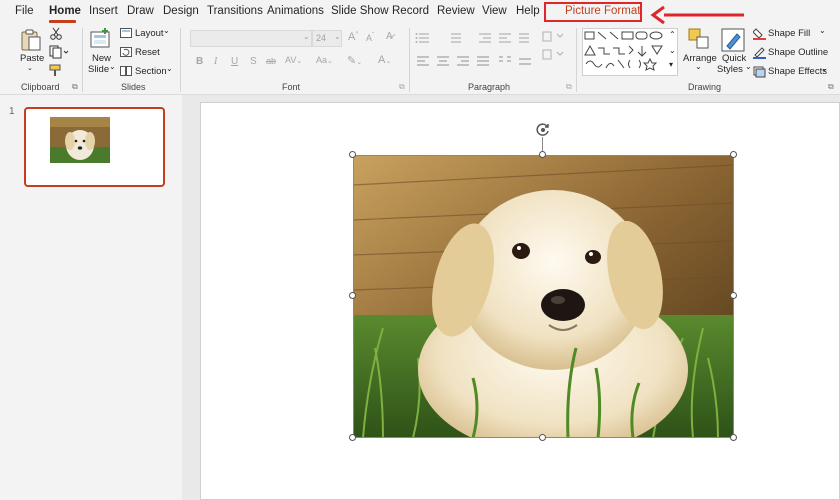 The width and height of the screenshot is (840, 500). I want to click on quick-styles-label-1: Quick, so click(734, 58).